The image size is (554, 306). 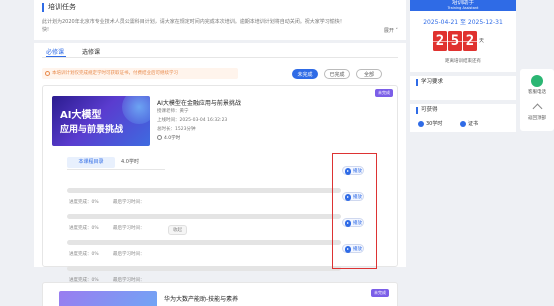 I want to click on countdown-caption: 距离培训结束还有, so click(x=463, y=61).